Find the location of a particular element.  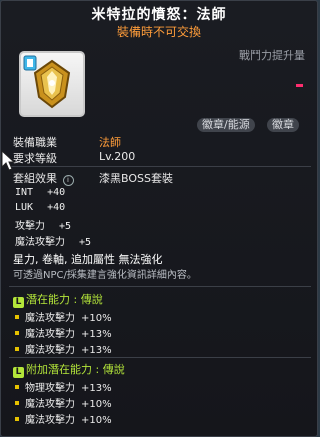

stat-name: INT is located at coordinates (24, 192).